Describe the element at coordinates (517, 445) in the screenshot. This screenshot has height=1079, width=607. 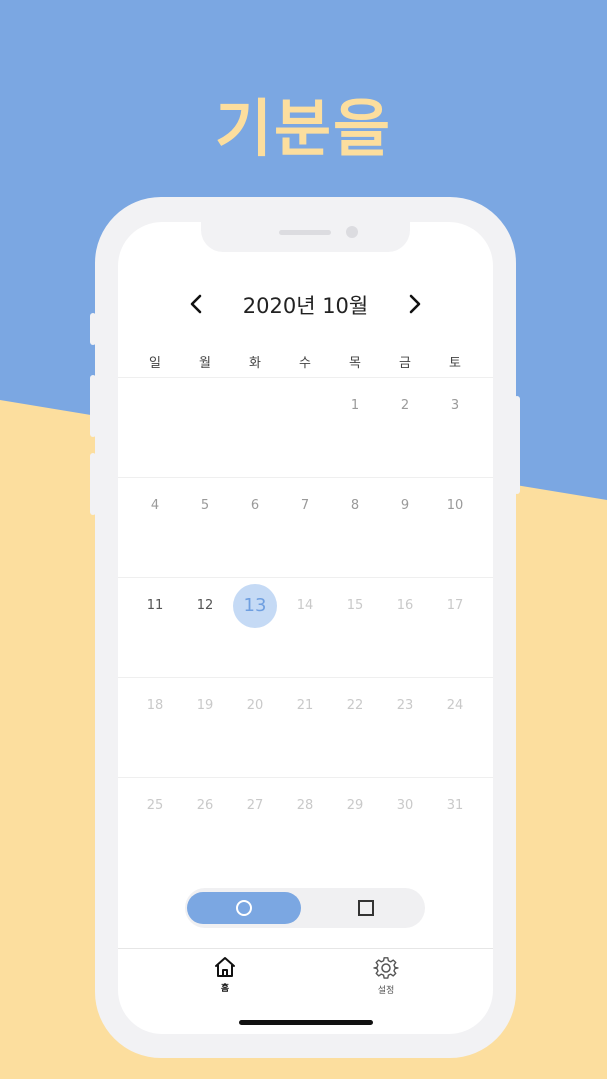
I see `phone-power-button` at that location.